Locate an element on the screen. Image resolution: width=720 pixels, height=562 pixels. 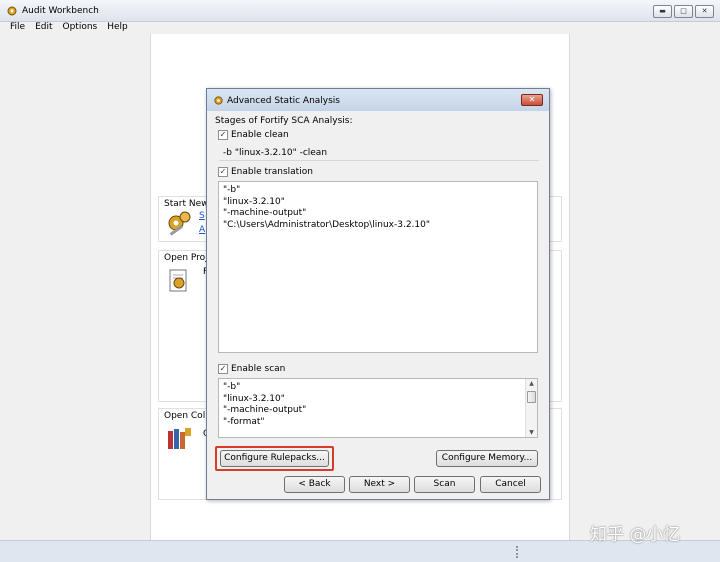
next-button: Next > is located at coordinates (379, 484).